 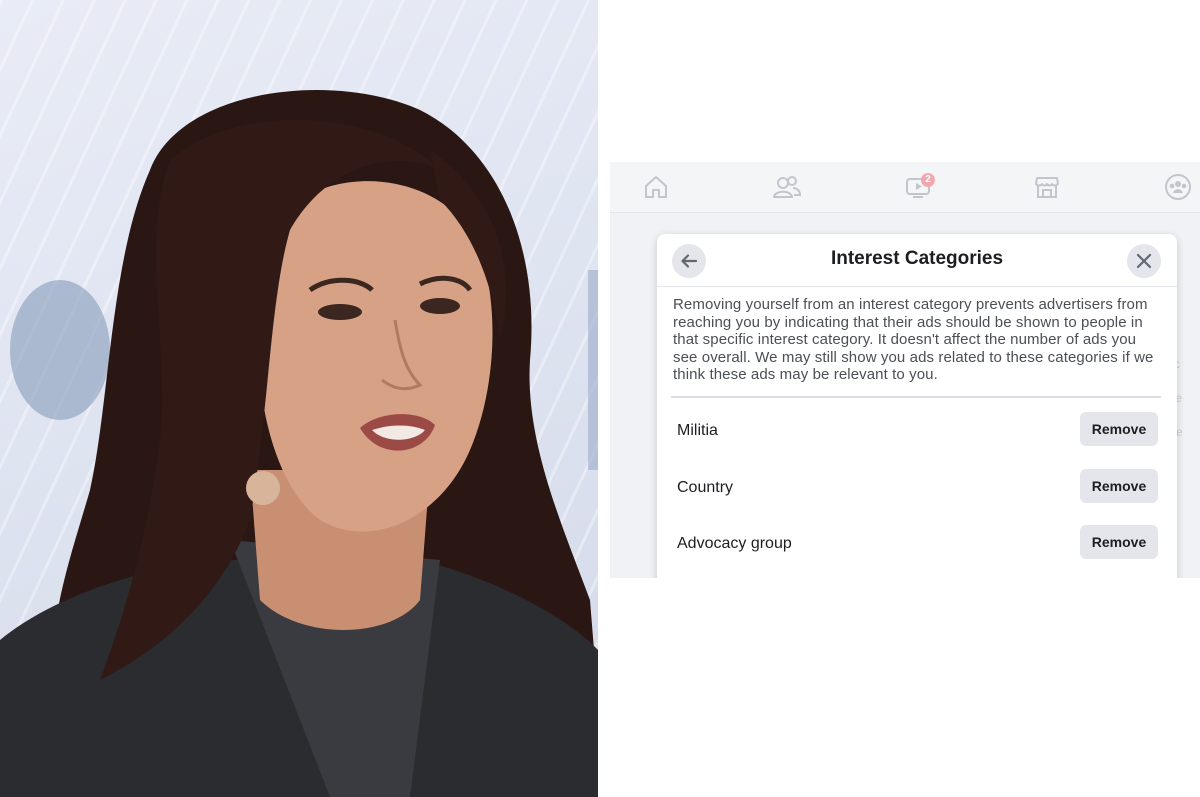 I want to click on nav-friends, so click(x=787, y=187).